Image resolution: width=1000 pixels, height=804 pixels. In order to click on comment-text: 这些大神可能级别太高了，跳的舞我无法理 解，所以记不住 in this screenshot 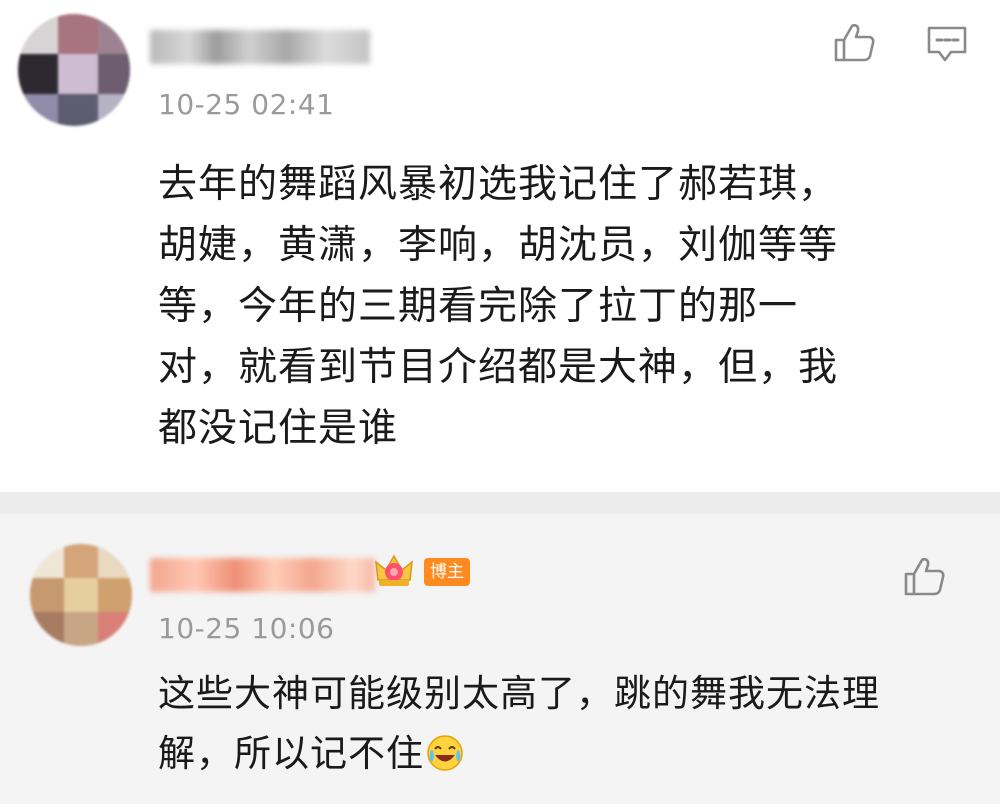, I will do `click(519, 727)`.